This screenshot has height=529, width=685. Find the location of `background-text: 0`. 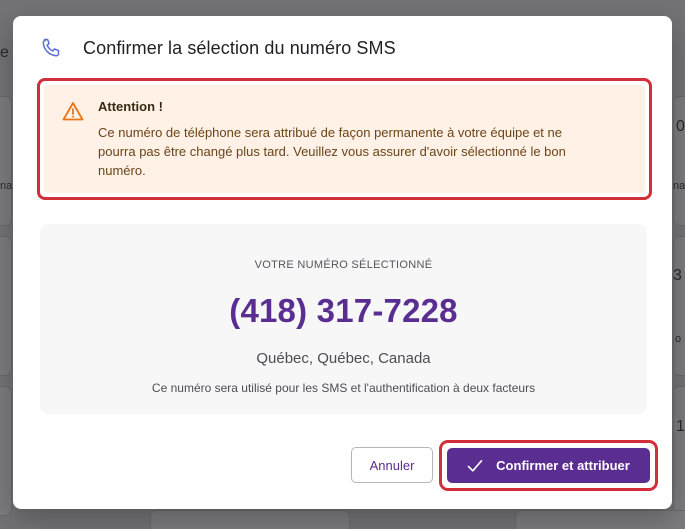

background-text: 0 is located at coordinates (680, 126).